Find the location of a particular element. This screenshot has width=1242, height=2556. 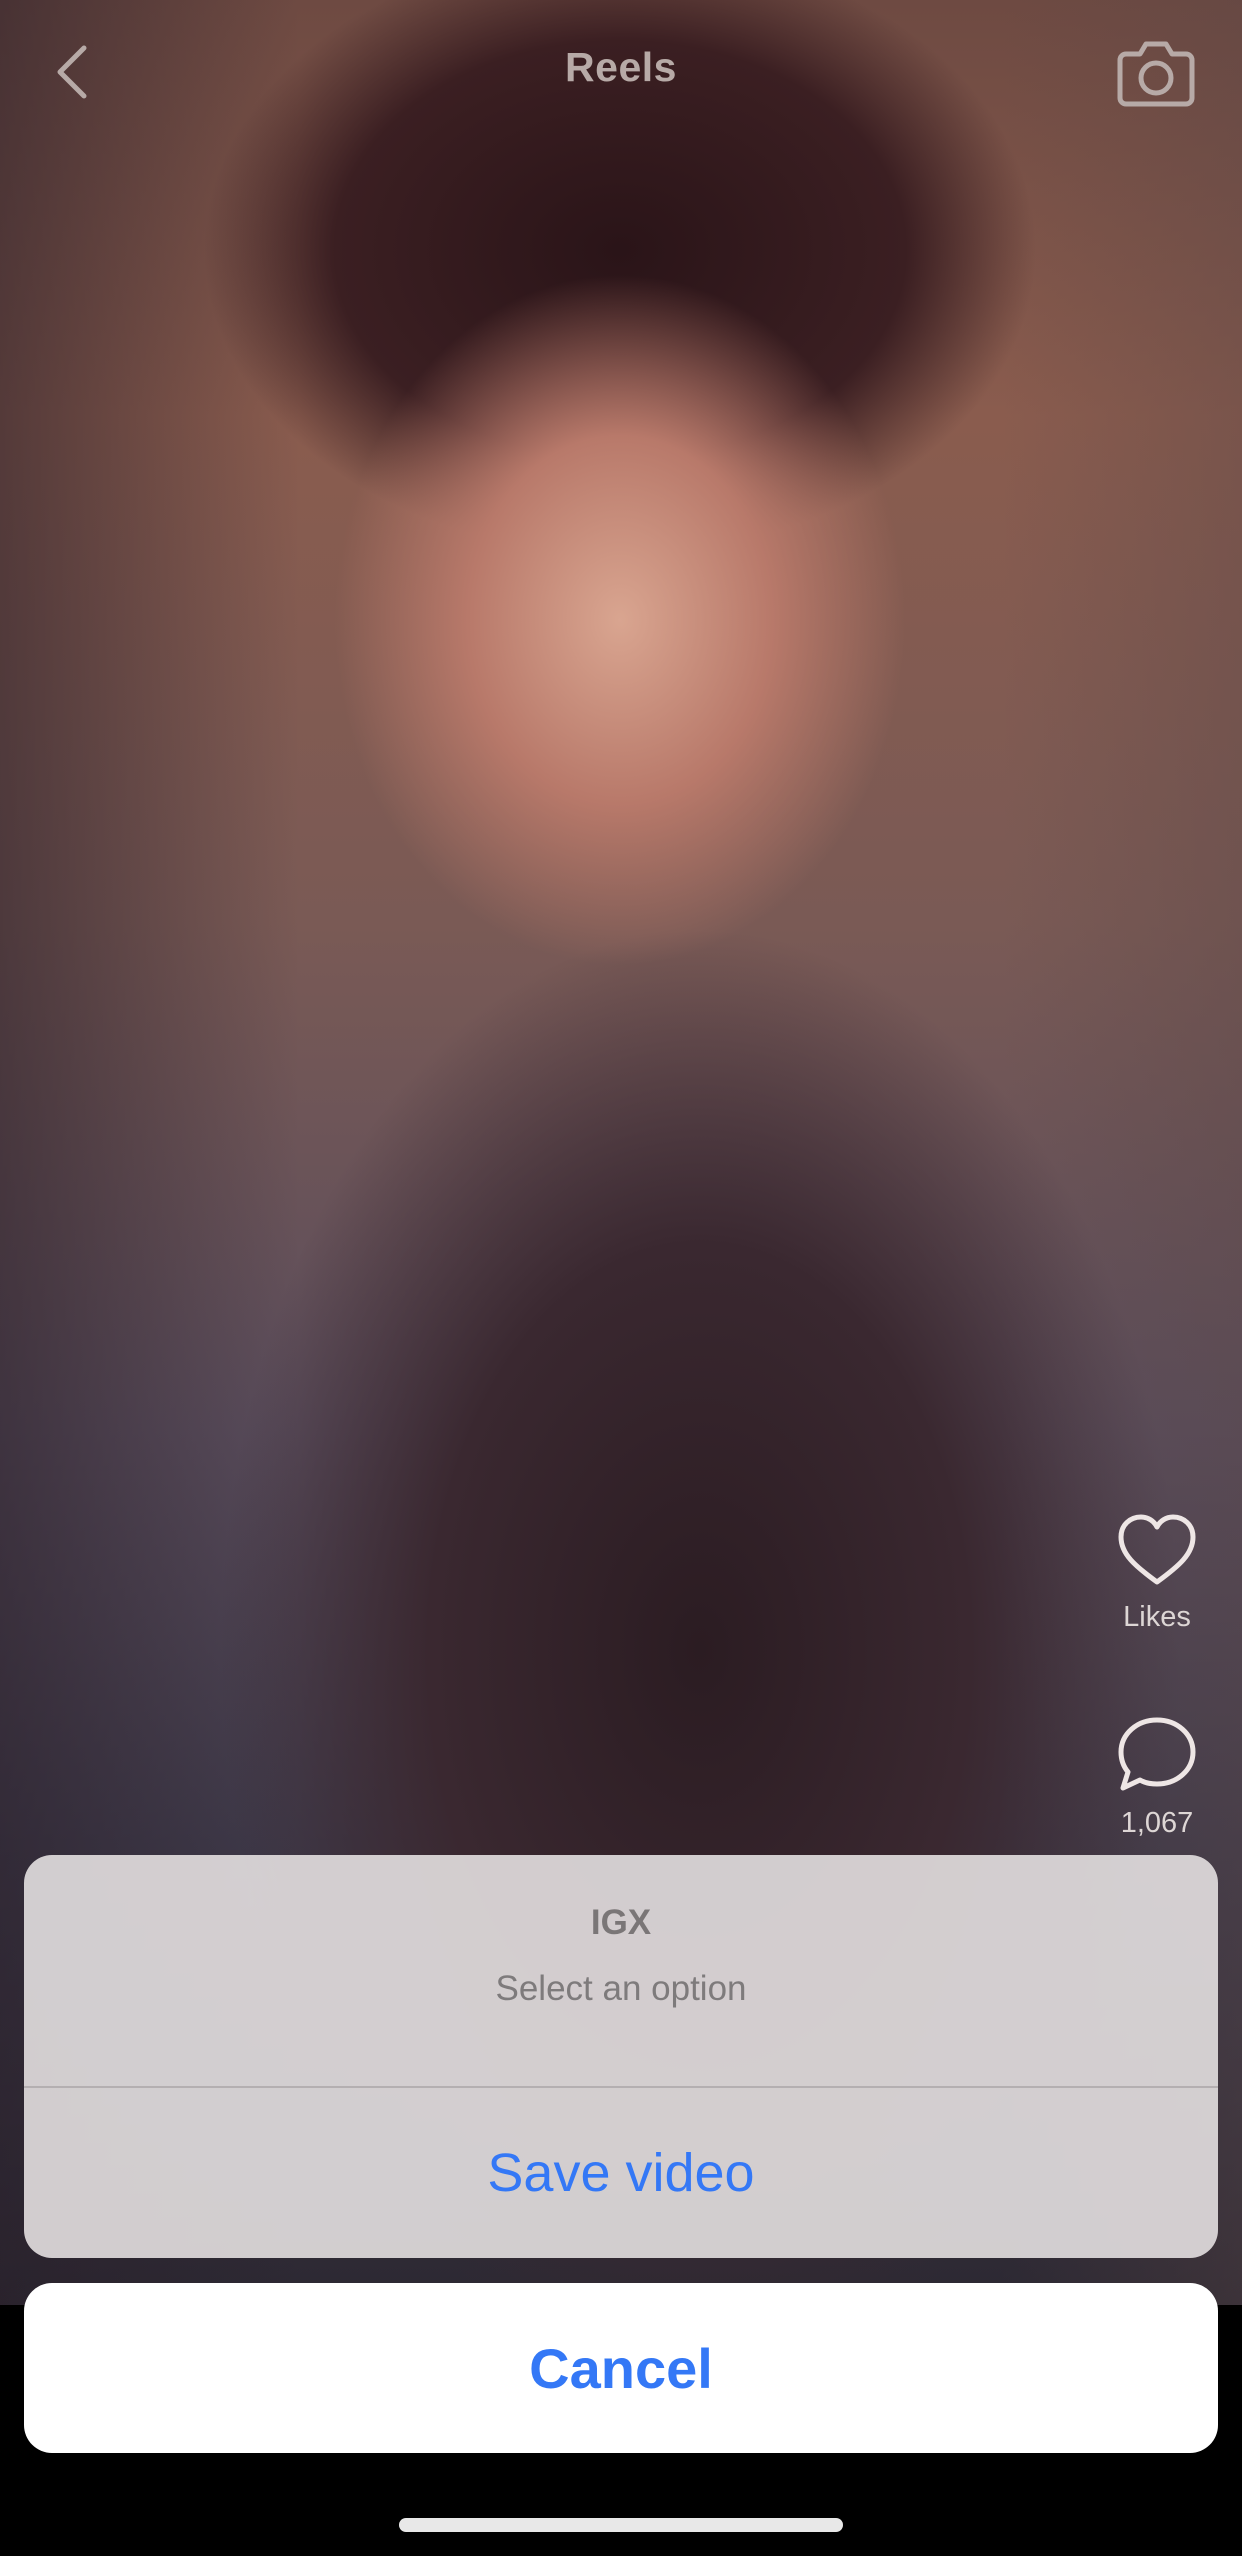

like-action: Likes is located at coordinates (1157, 1573).